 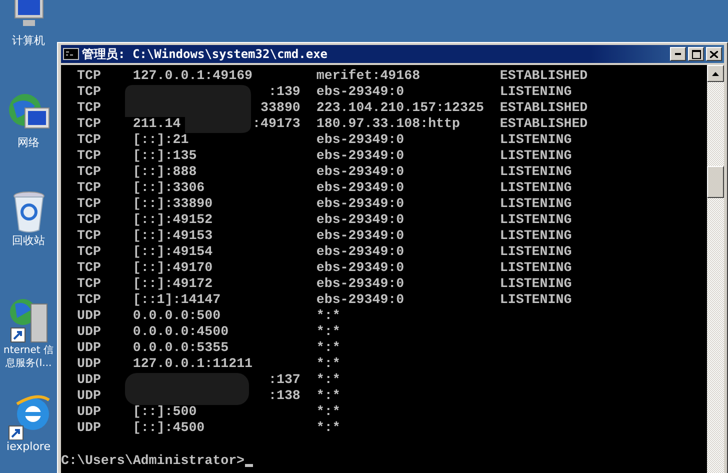 I want to click on maximize-icon, so click(x=696, y=54).